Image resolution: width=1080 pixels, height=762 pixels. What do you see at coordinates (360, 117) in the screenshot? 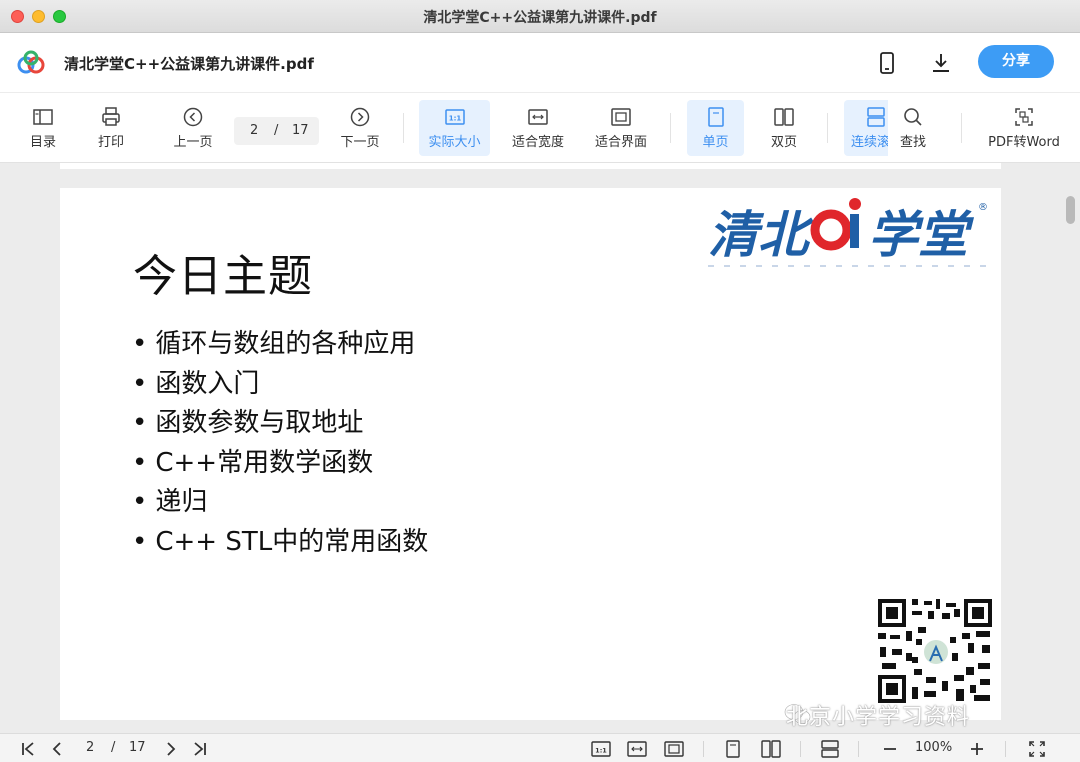
I see `chevron-right-circle-icon` at bounding box center [360, 117].